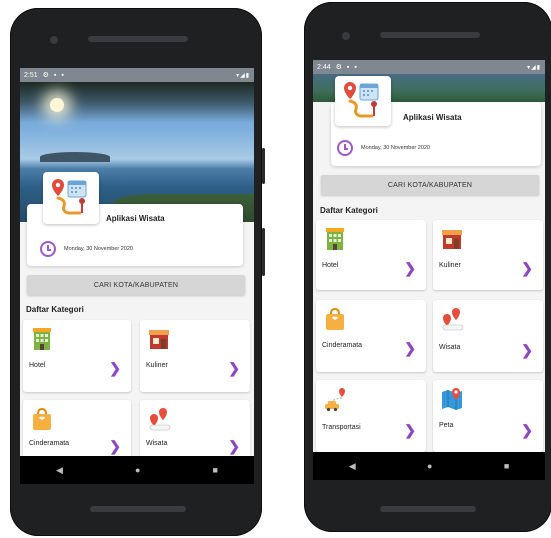 Image resolution: width=551 pixels, height=538 pixels. I want to click on category-transportasi: Transportasi ❯, so click(371, 416).